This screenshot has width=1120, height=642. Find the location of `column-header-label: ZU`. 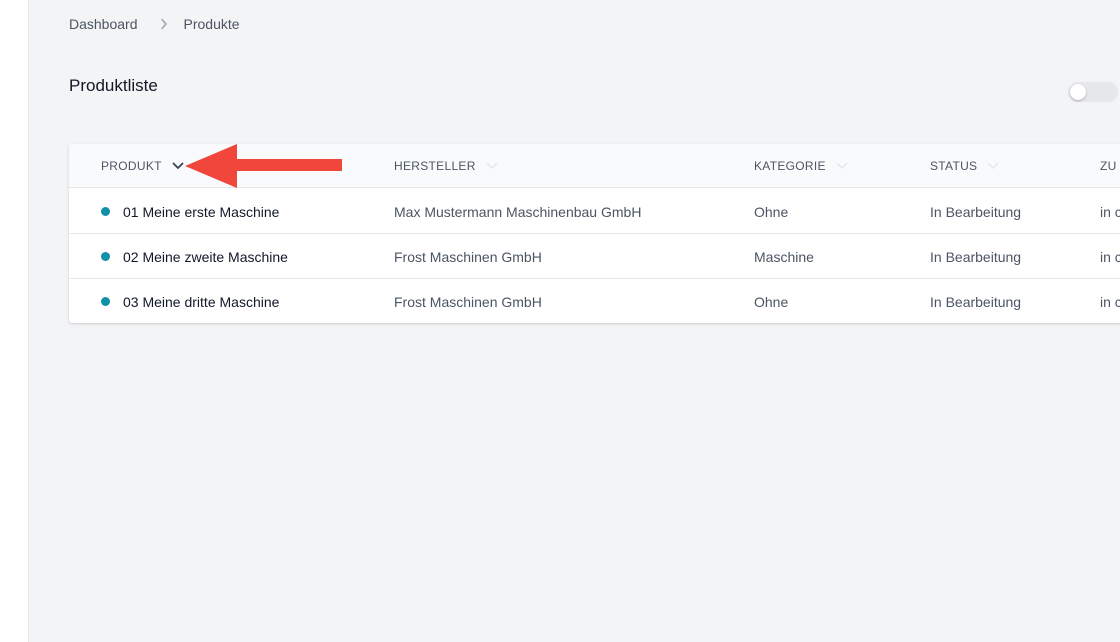

column-header-label: ZU is located at coordinates (1108, 166).